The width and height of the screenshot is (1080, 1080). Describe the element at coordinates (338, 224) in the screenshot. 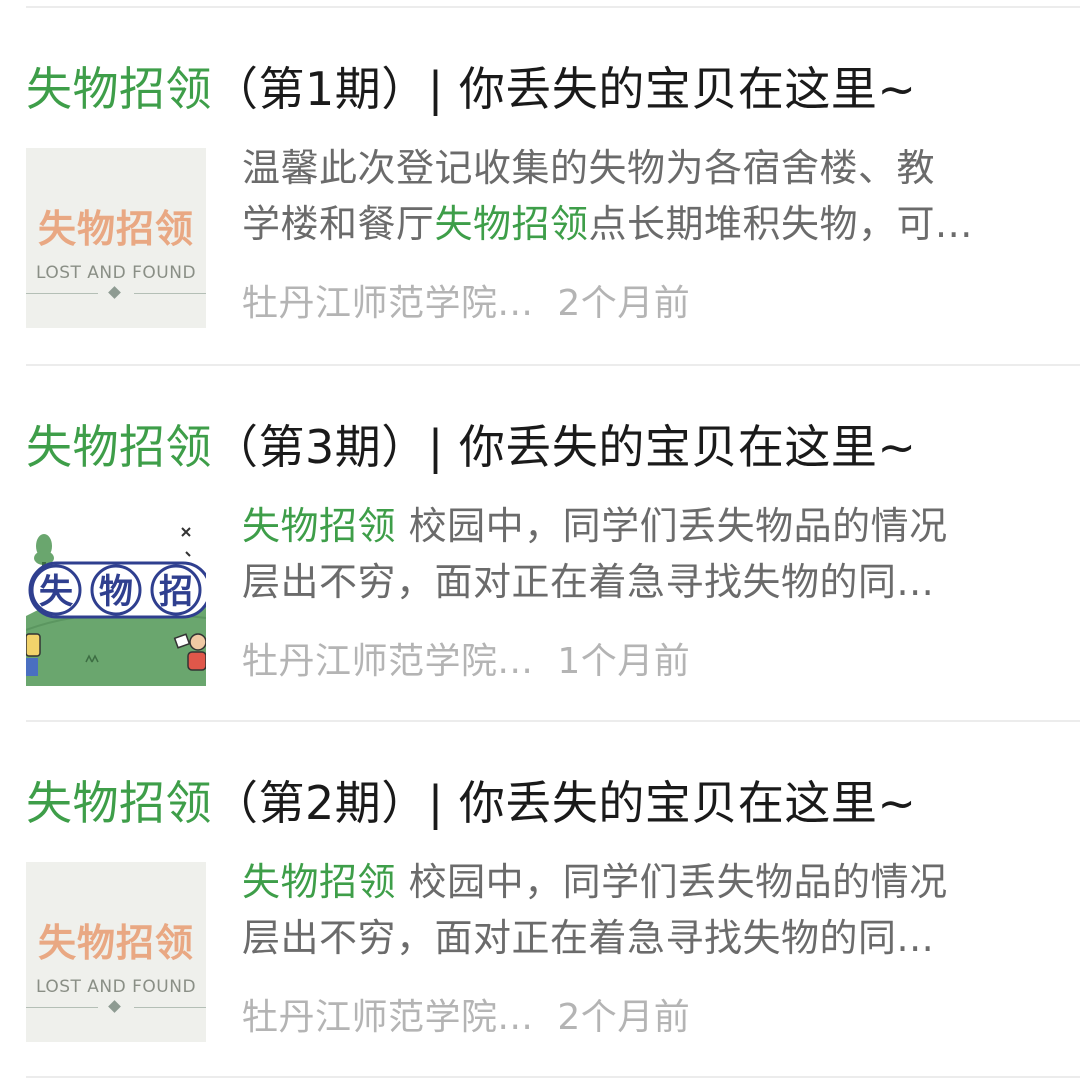

I see `summary-text: 学楼和餐厅` at that location.